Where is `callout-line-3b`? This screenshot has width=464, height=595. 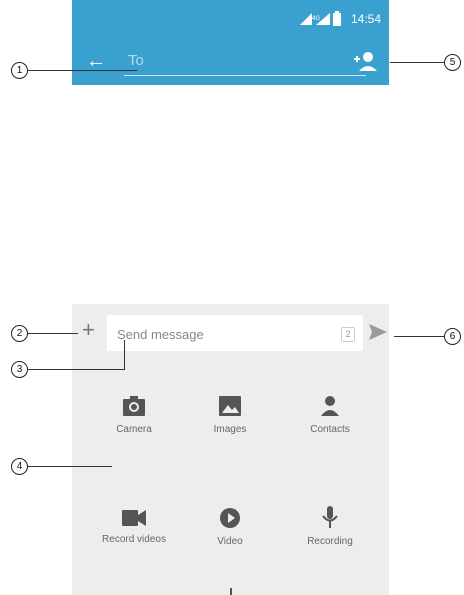 callout-line-3b is located at coordinates (124, 355).